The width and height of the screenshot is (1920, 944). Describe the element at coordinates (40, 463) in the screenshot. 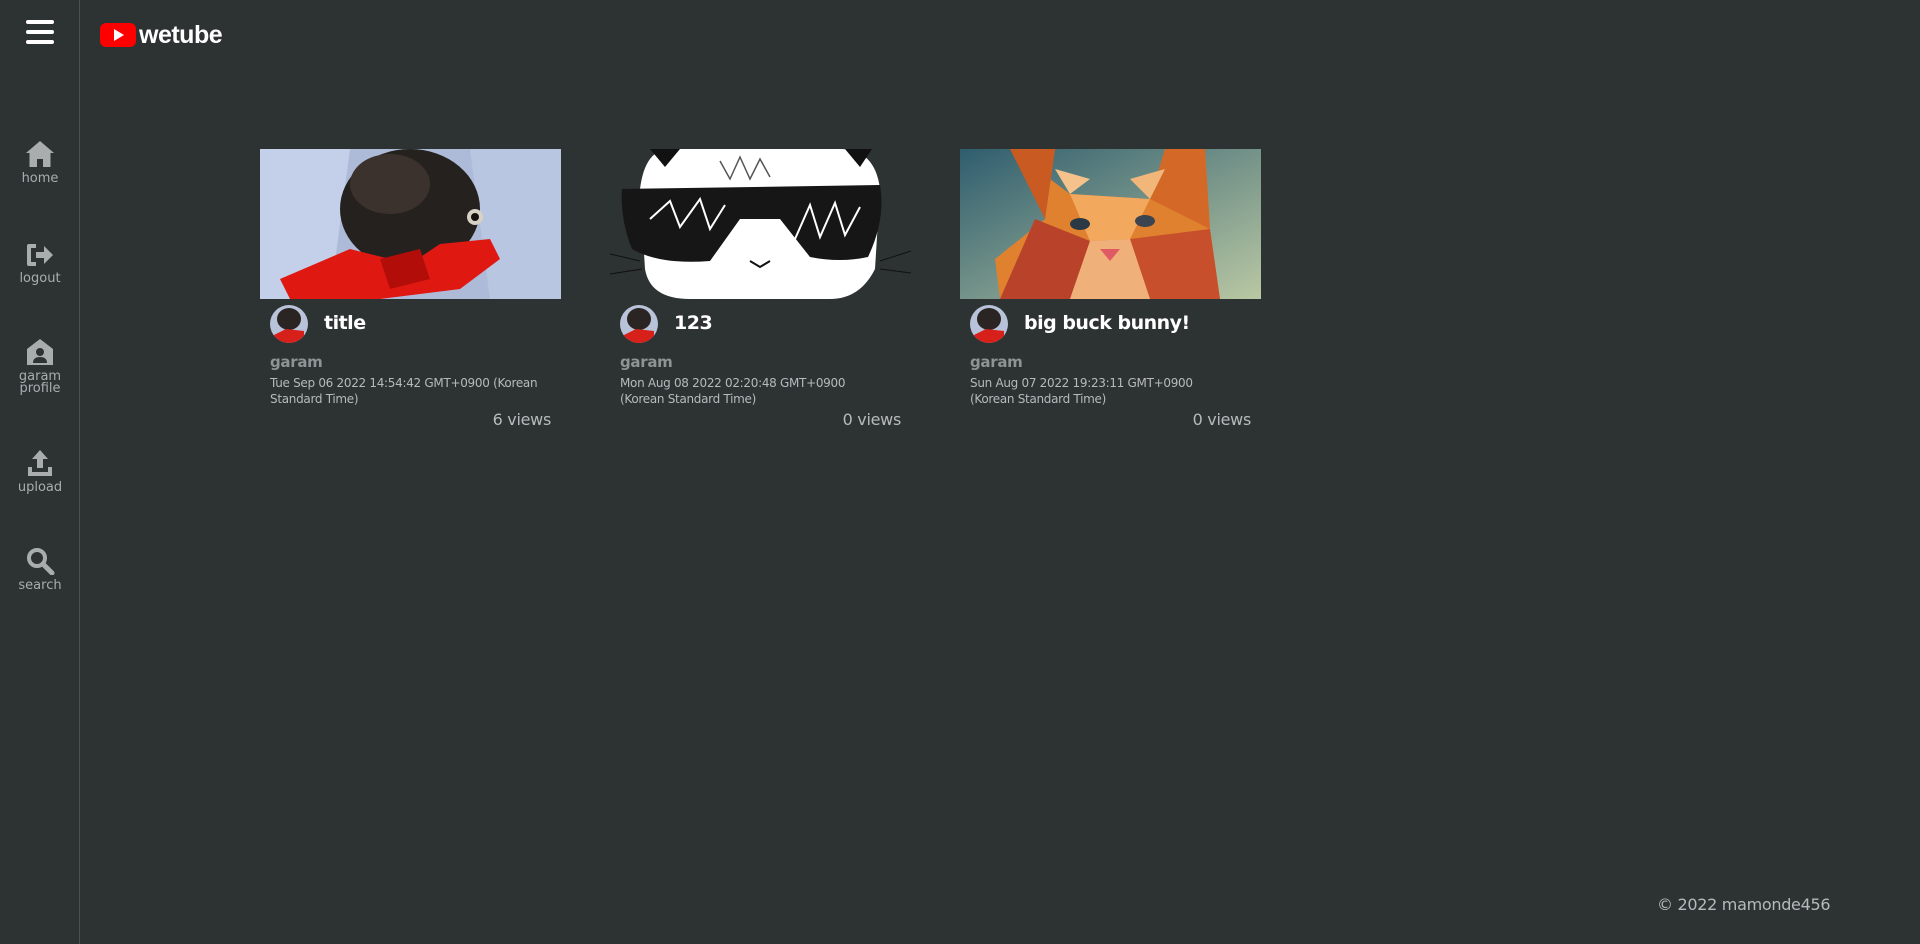

I see `upload-icon` at that location.